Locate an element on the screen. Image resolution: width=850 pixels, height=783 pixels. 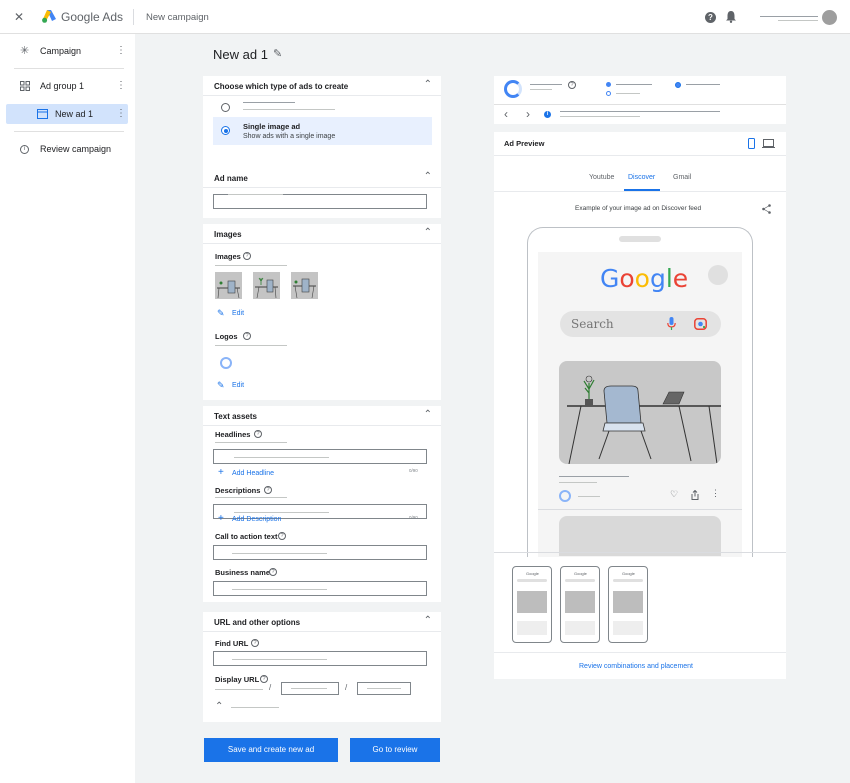
search-bar: Search is located at coordinates (640, 324).